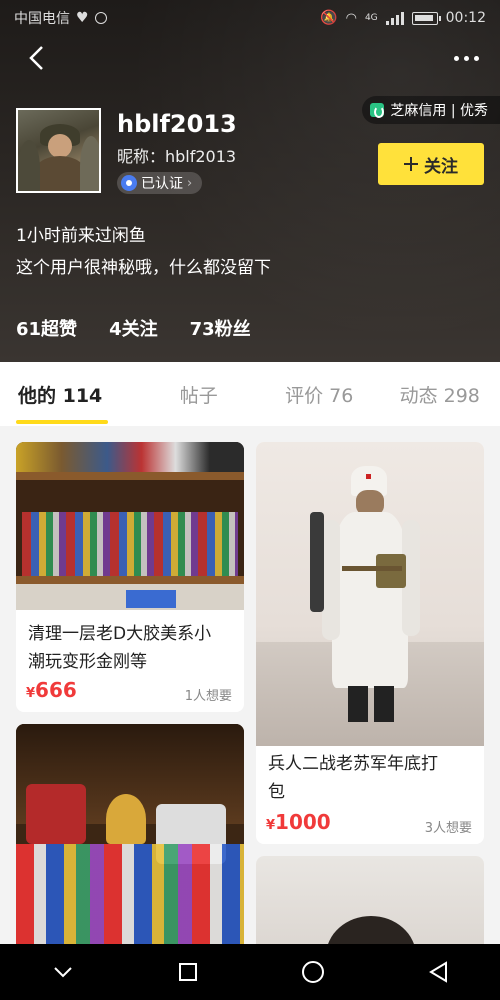 Image resolution: width=500 pixels, height=1000 pixels. I want to click on listing-title: 清理一层老D大胶美系小 潮玩变形金刚等, so click(120, 648).